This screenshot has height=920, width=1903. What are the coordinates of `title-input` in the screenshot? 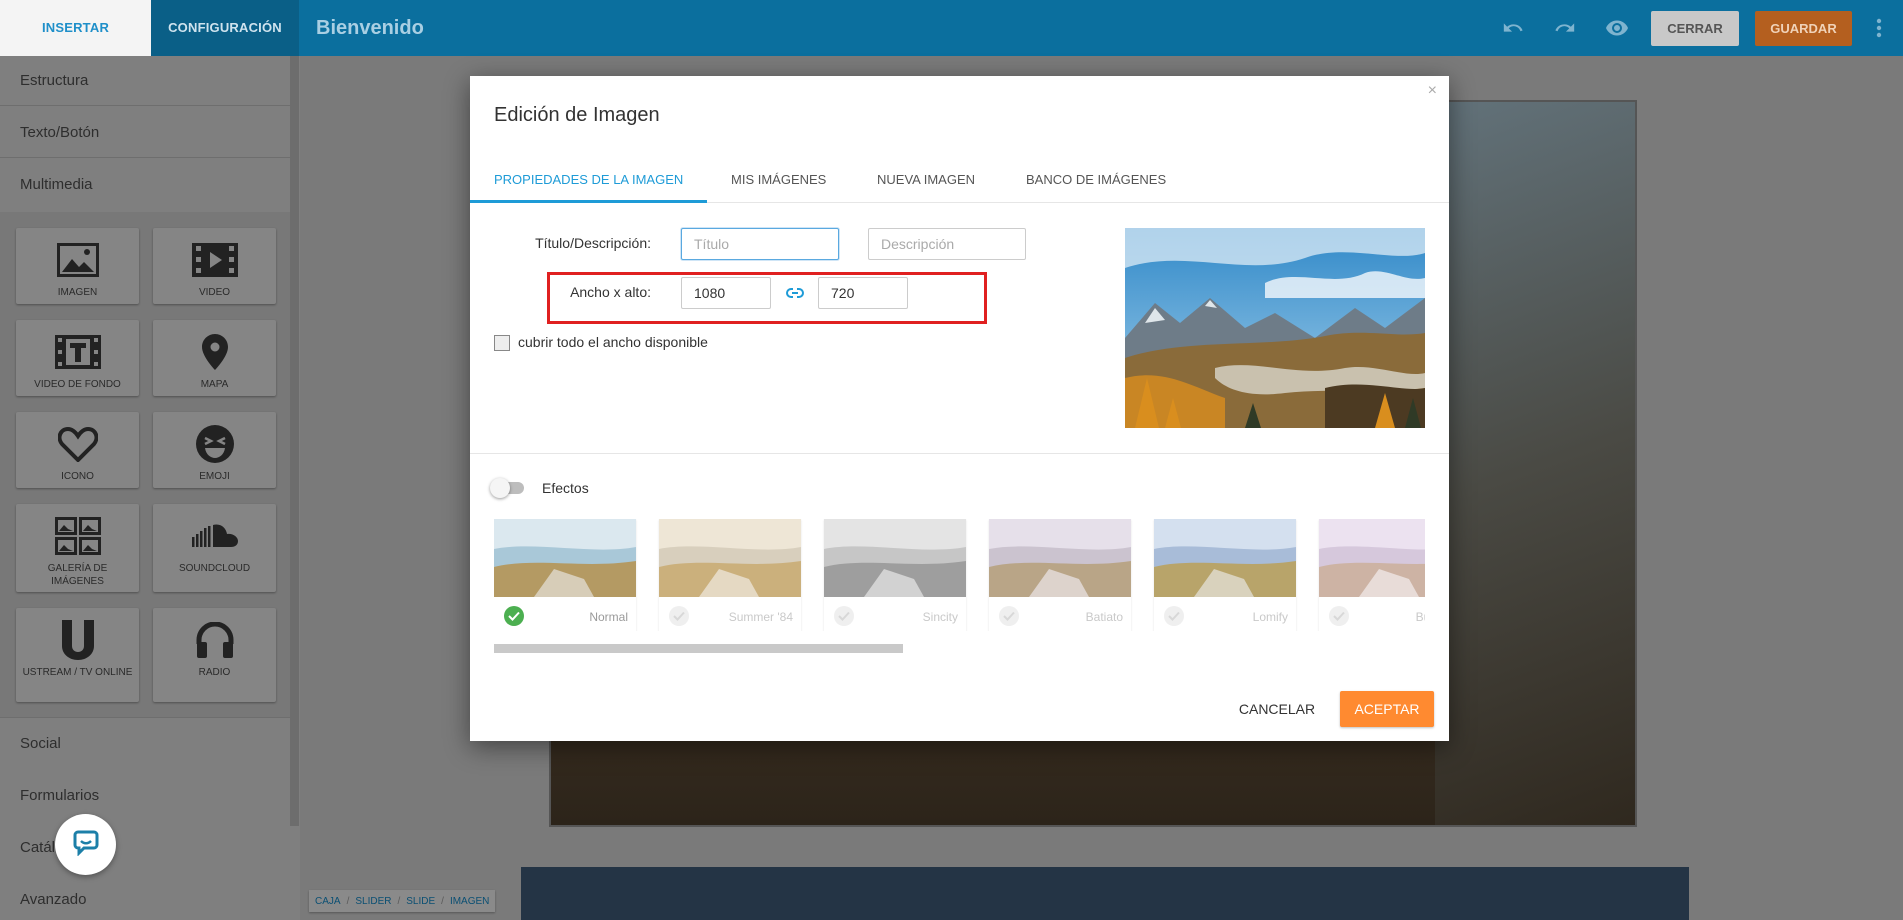 It's located at (760, 244).